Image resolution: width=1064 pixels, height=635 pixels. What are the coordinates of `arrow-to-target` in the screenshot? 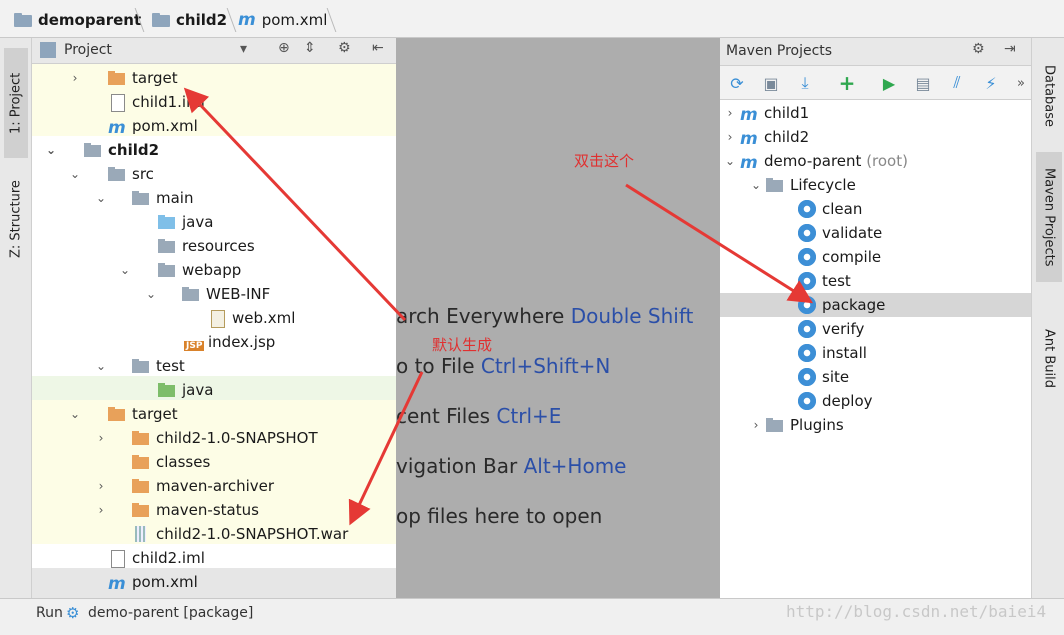 It's located at (295, 204).